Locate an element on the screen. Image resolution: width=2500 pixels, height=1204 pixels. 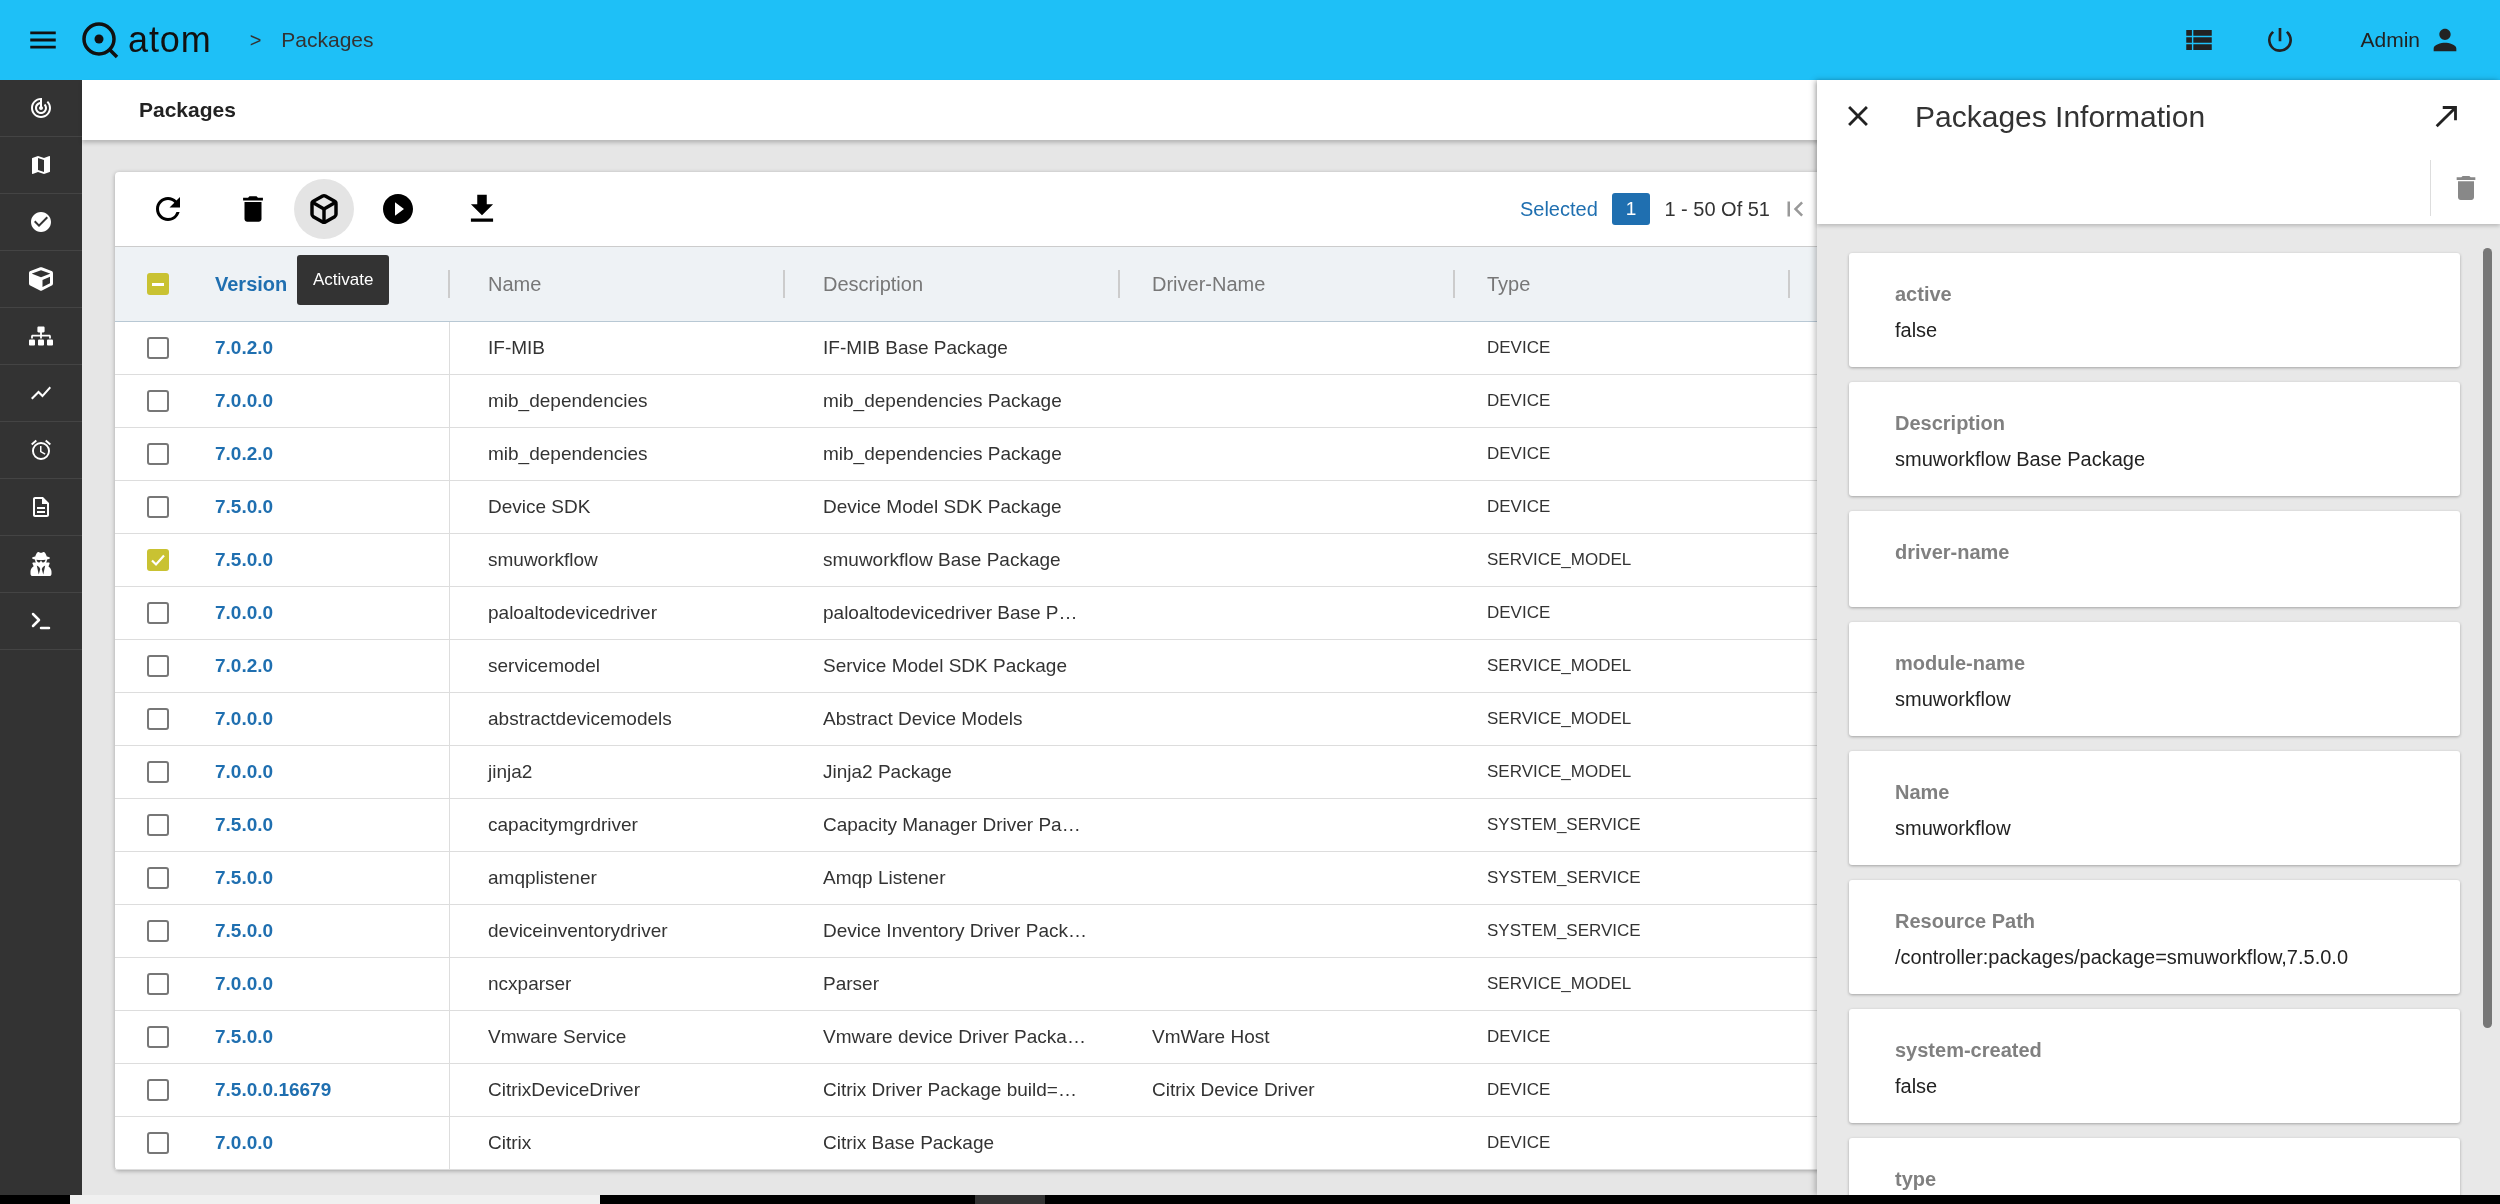
table-cell: Parser is located at coordinates (851, 983).